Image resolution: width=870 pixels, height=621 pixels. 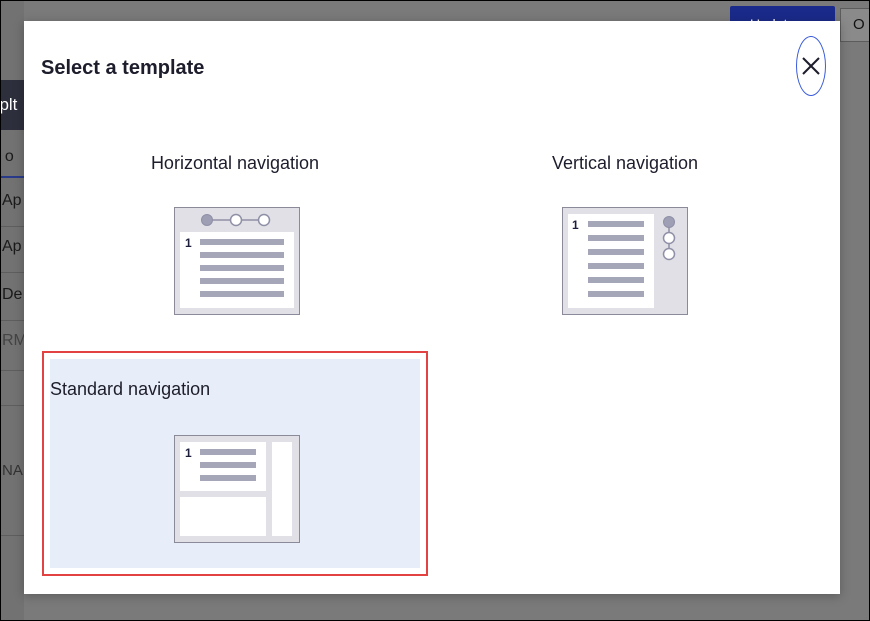 I want to click on template-option-horizontal-navigation: Horizontal navigation 1, so click(x=235, y=231).